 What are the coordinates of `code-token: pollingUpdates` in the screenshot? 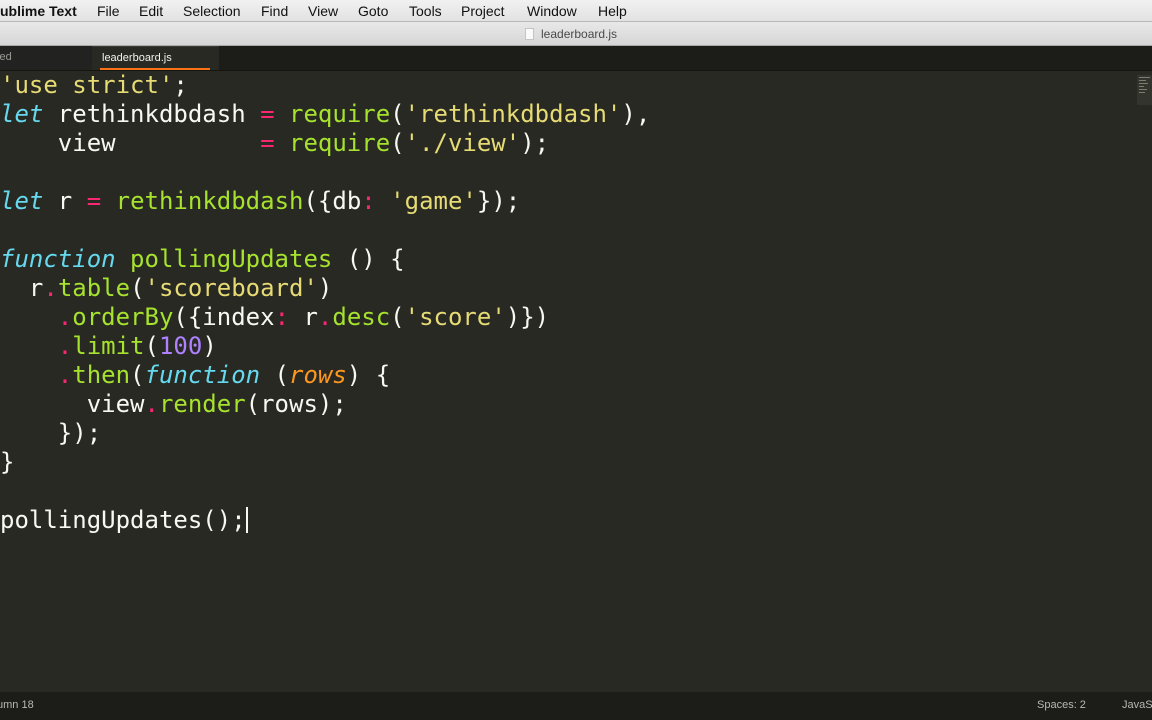 It's located at (231, 259).